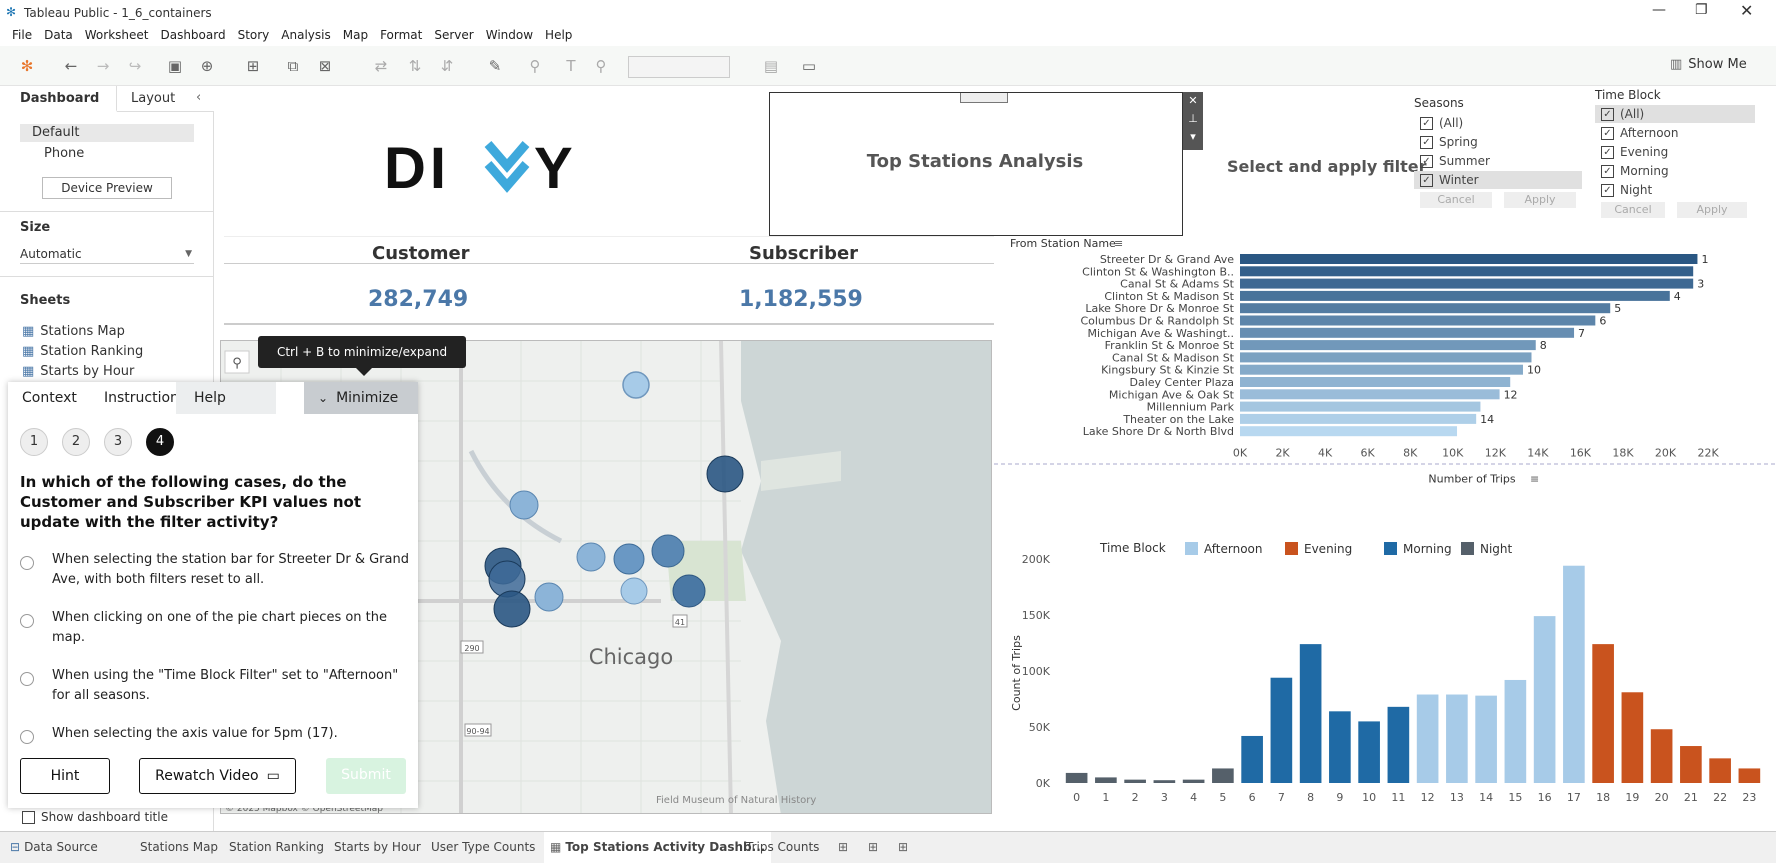 This screenshot has width=1776, height=863. I want to click on new-dashboard-icon: ⊞, so click(873, 847).